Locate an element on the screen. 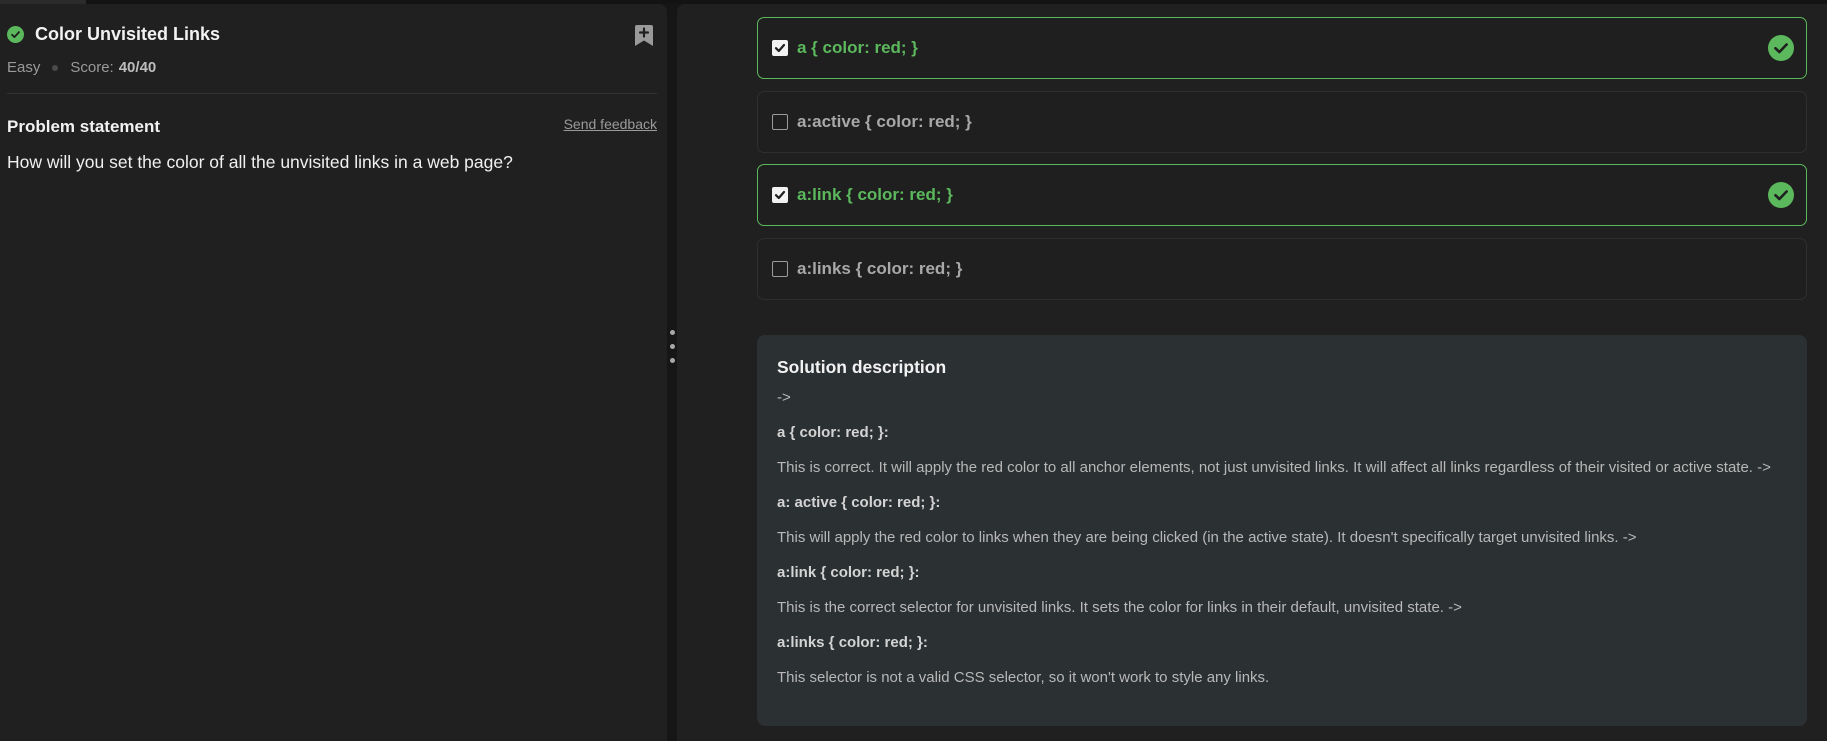 This screenshot has width=1827, height=741. option-label: a:link { color: red; } is located at coordinates (875, 194).